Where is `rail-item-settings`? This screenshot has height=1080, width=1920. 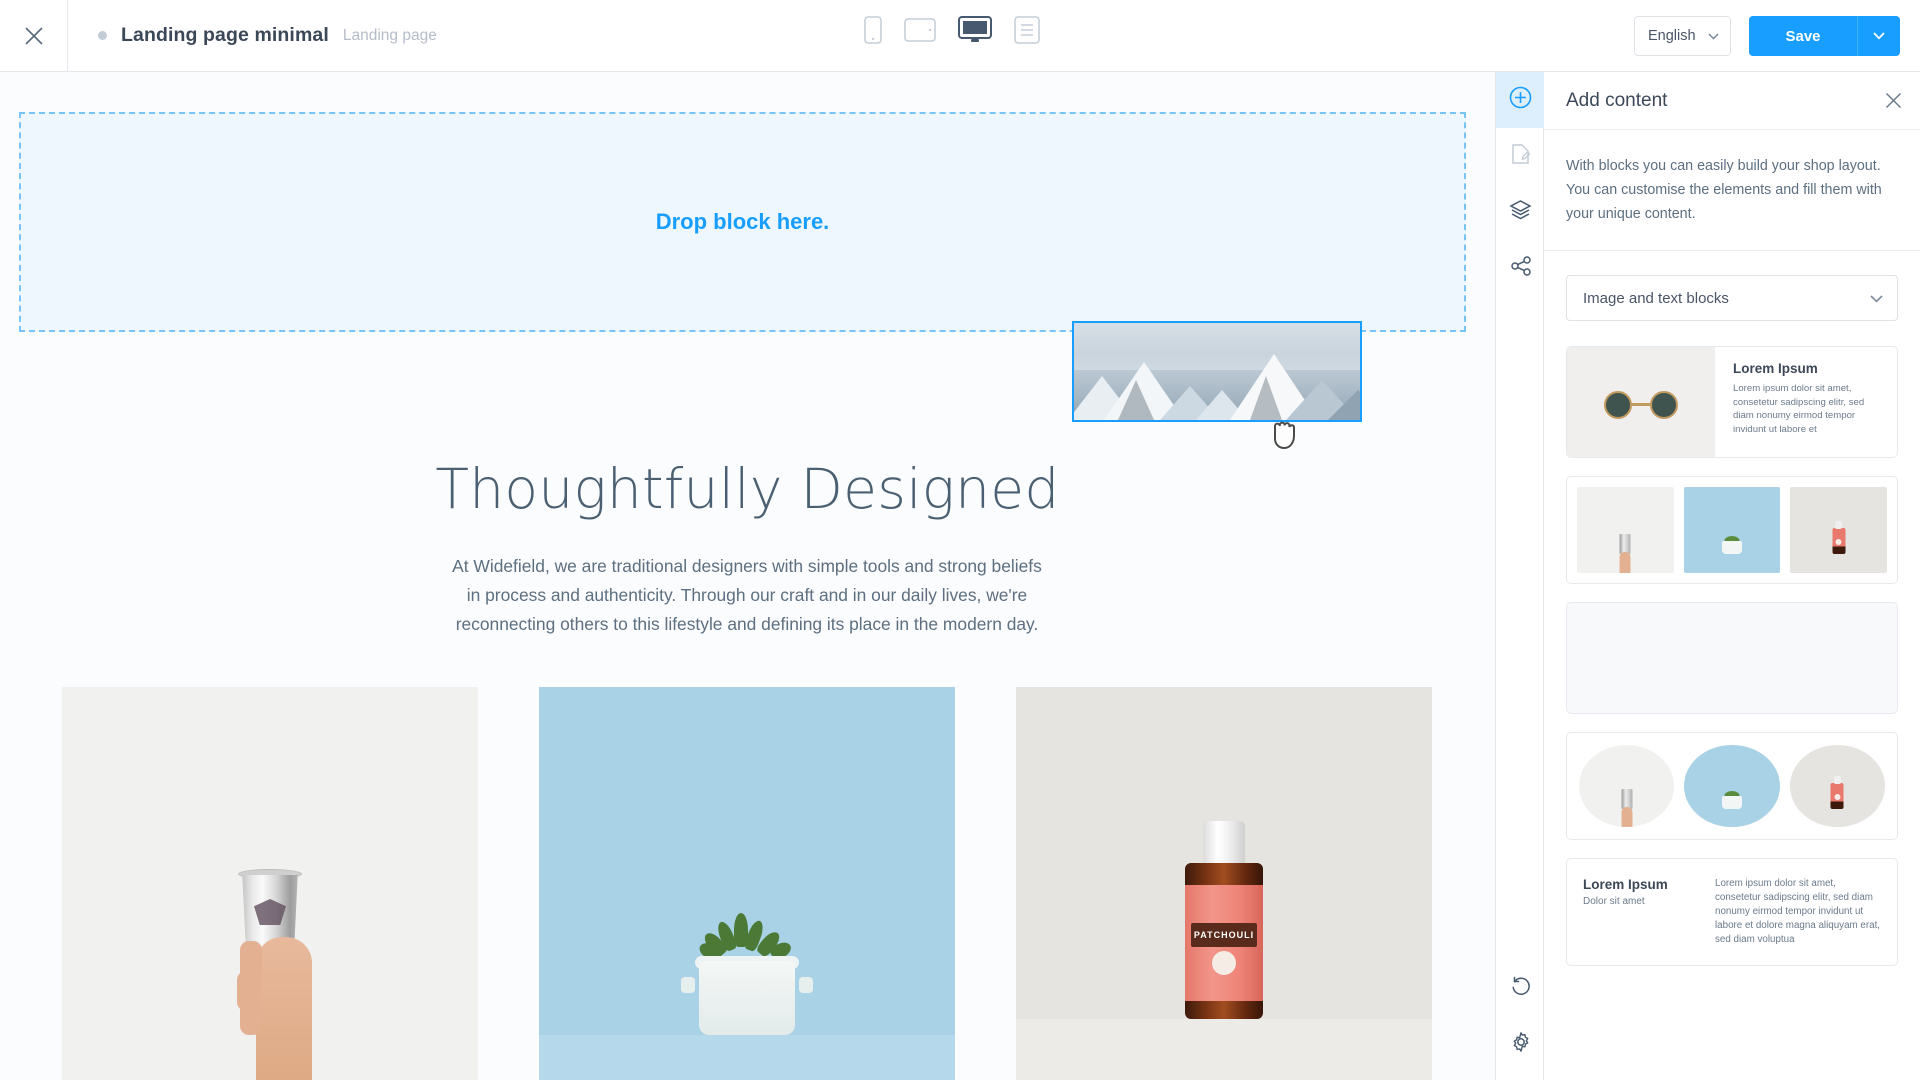
rail-item-settings is located at coordinates (1520, 1044).